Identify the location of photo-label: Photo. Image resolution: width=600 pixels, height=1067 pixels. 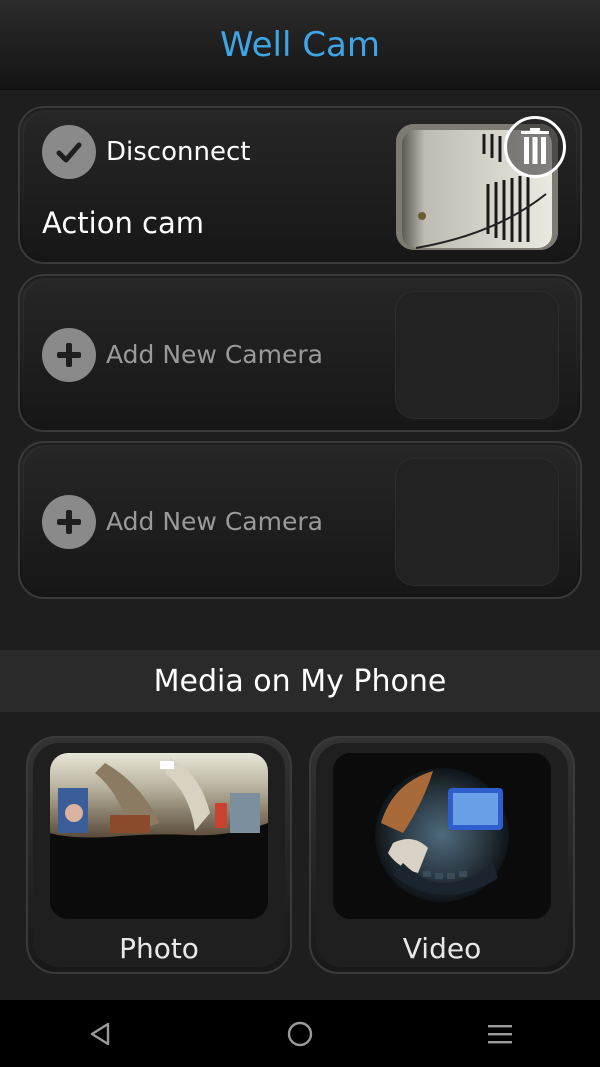
(159, 948).